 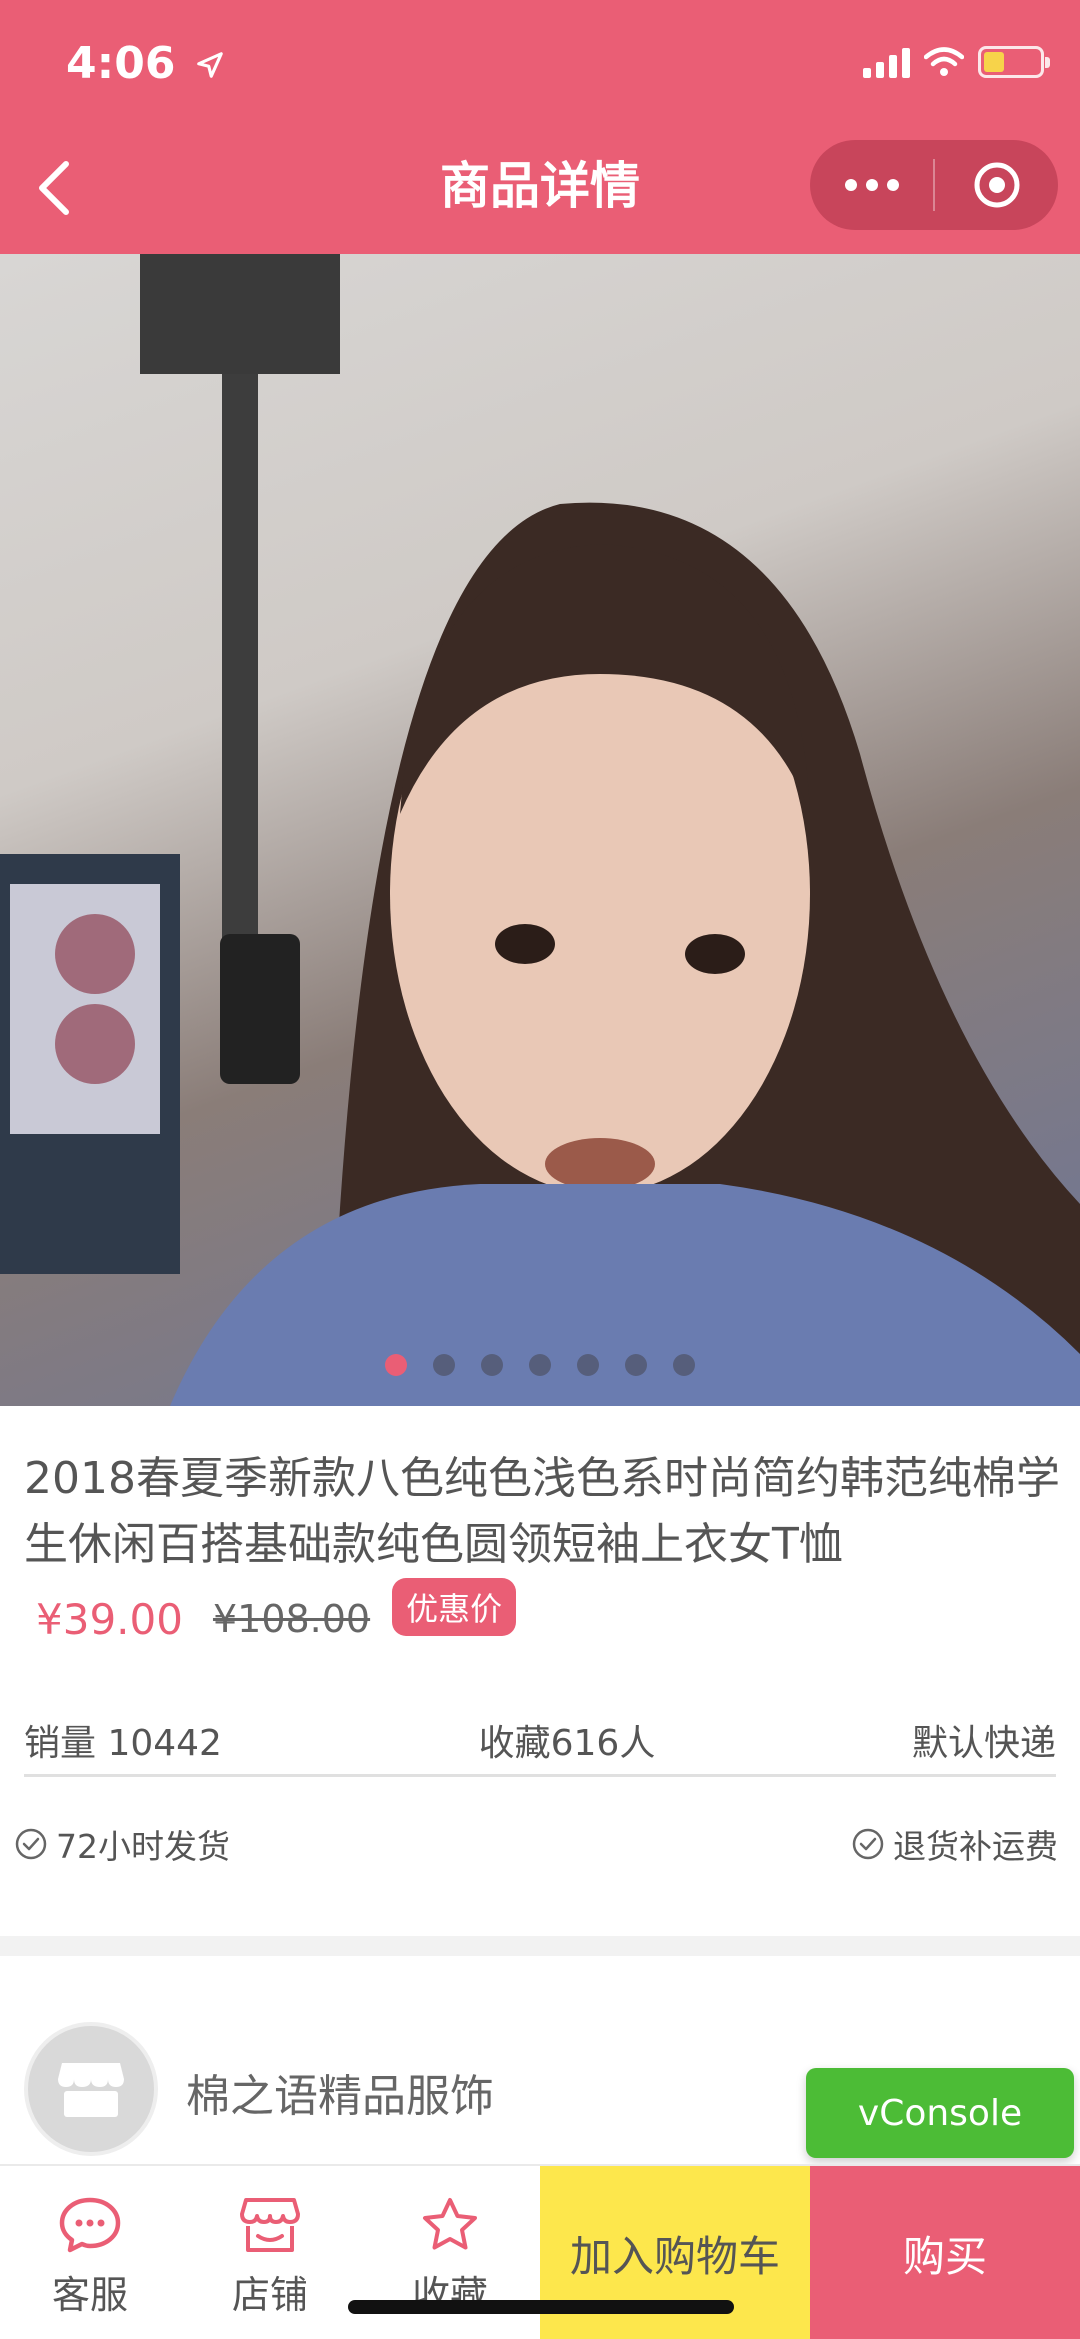 What do you see at coordinates (209, 65) in the screenshot?
I see `location-arrow-icon` at bounding box center [209, 65].